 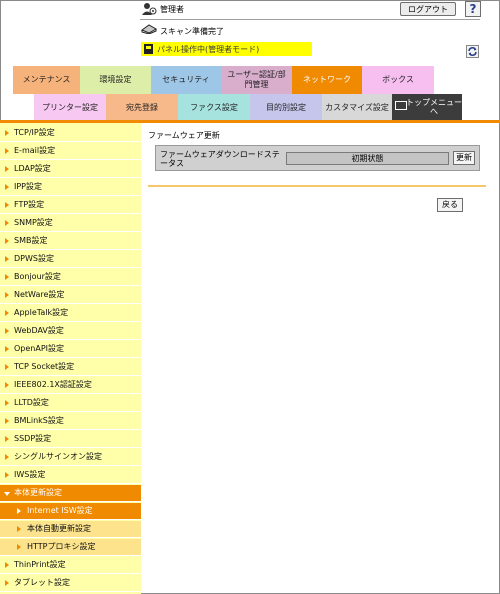 What do you see at coordinates (208, 49) in the screenshot?
I see `panel-status-text: パネル操作中(管理者モード)` at bounding box center [208, 49].